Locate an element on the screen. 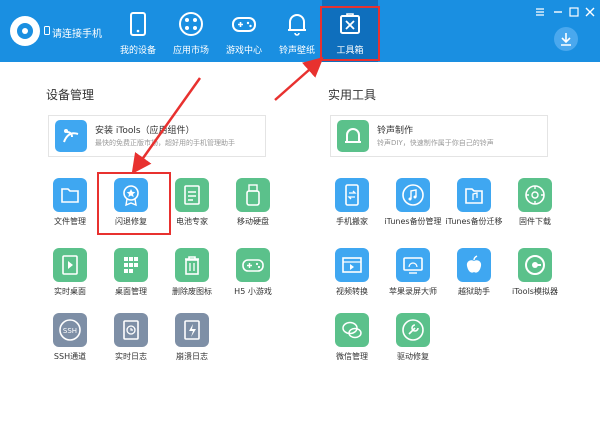 Image resolution: width=600 pixels, height=425 pixels. top-bar: 请连接手机 我的设备 应用市场 游戏中心 铃声壁纸 工具箱 is located at coordinates (300, 31).